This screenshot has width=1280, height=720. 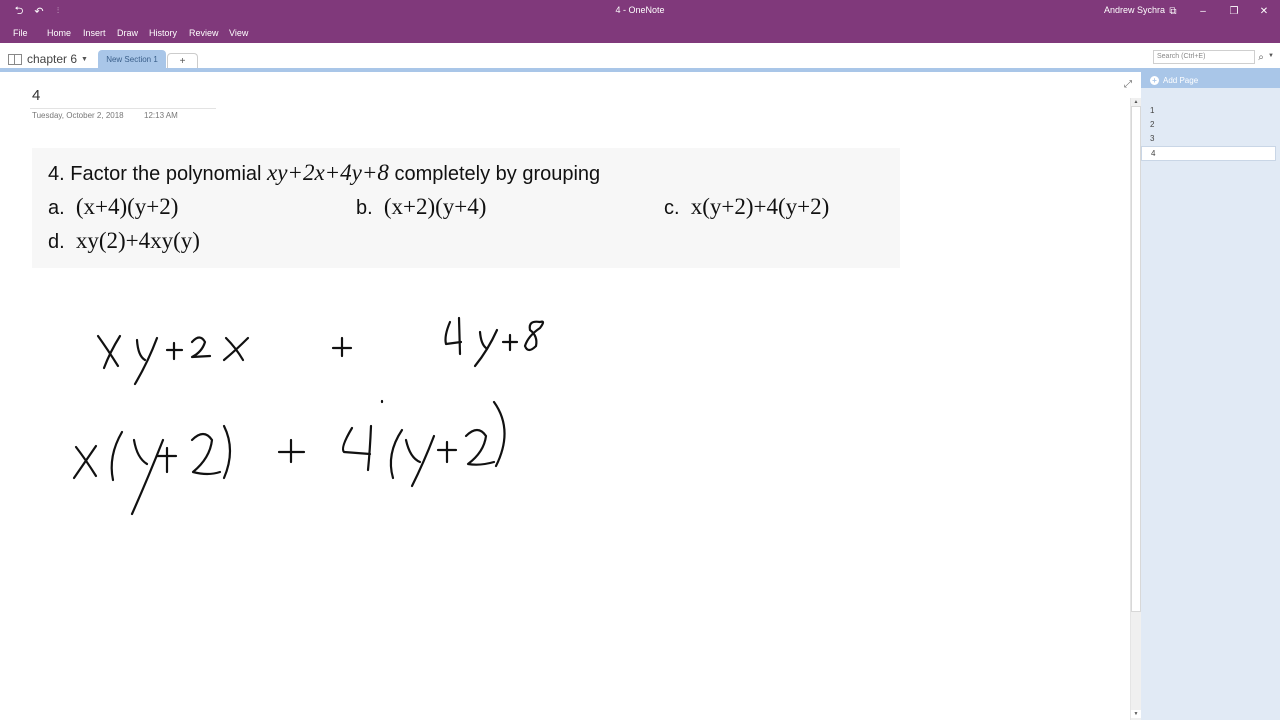 What do you see at coordinates (1136, 714) in the screenshot?
I see `scroll-down-icon: ▼` at bounding box center [1136, 714].